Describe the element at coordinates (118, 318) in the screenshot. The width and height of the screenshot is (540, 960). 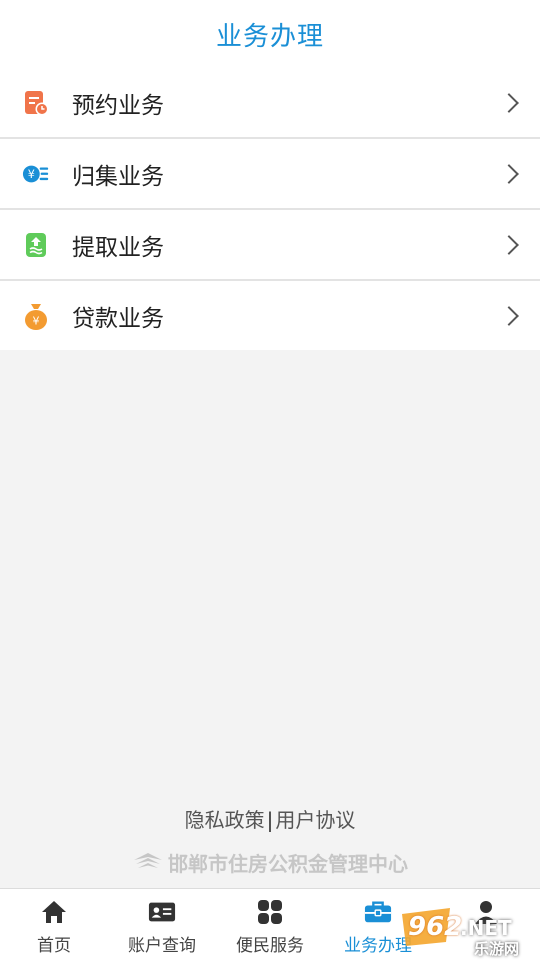
I see `menu-item-label: 贷款业务` at that location.